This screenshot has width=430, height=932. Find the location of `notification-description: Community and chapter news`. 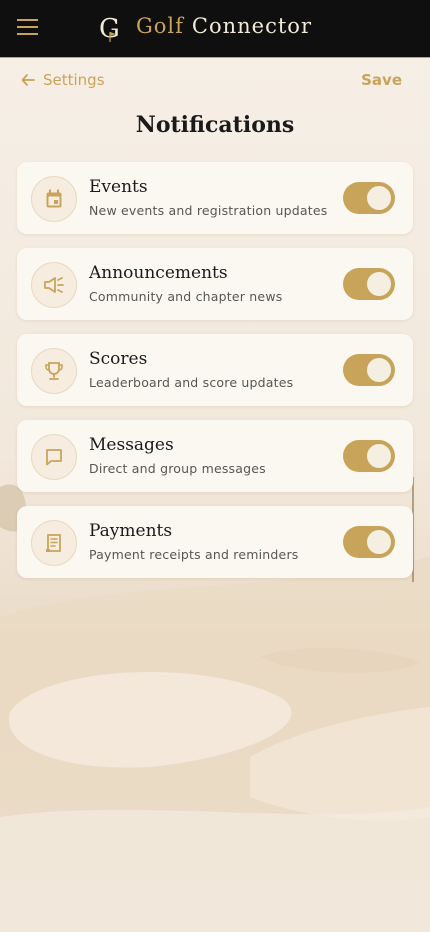

notification-description: Community and chapter news is located at coordinates (186, 296).